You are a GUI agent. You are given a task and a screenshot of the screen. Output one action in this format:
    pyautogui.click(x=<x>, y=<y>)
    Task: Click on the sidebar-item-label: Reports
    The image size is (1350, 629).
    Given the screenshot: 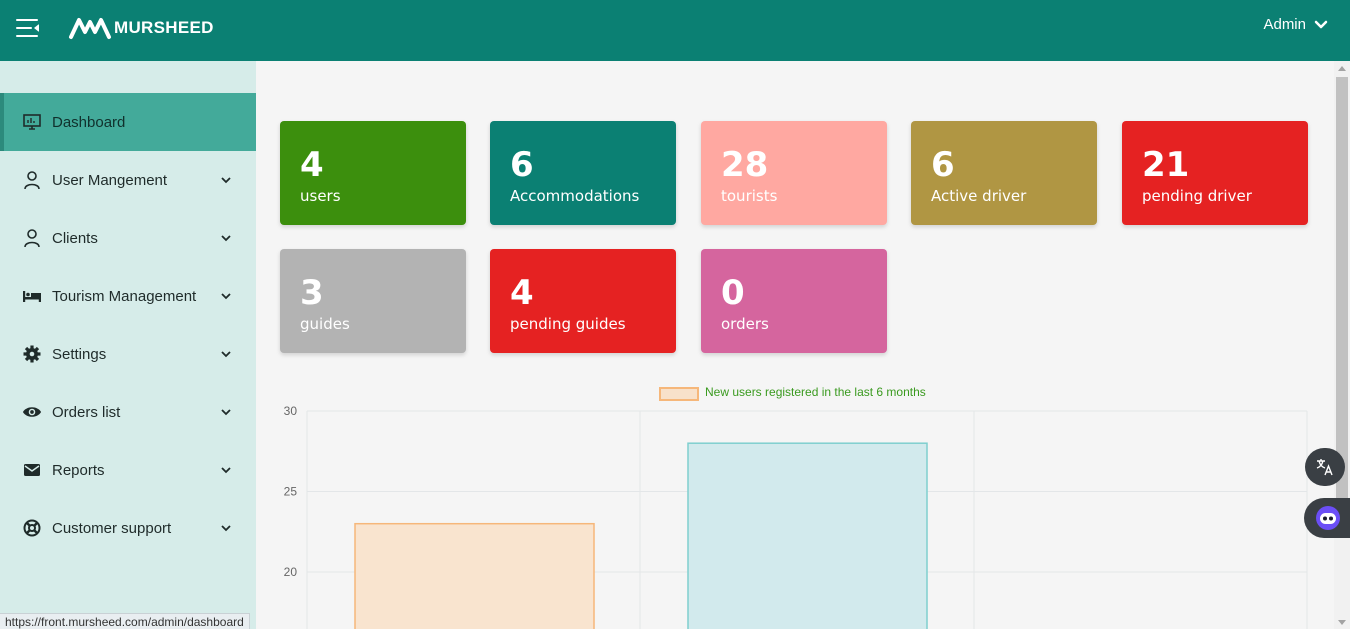 What is the action you would take?
    pyautogui.click(x=78, y=470)
    